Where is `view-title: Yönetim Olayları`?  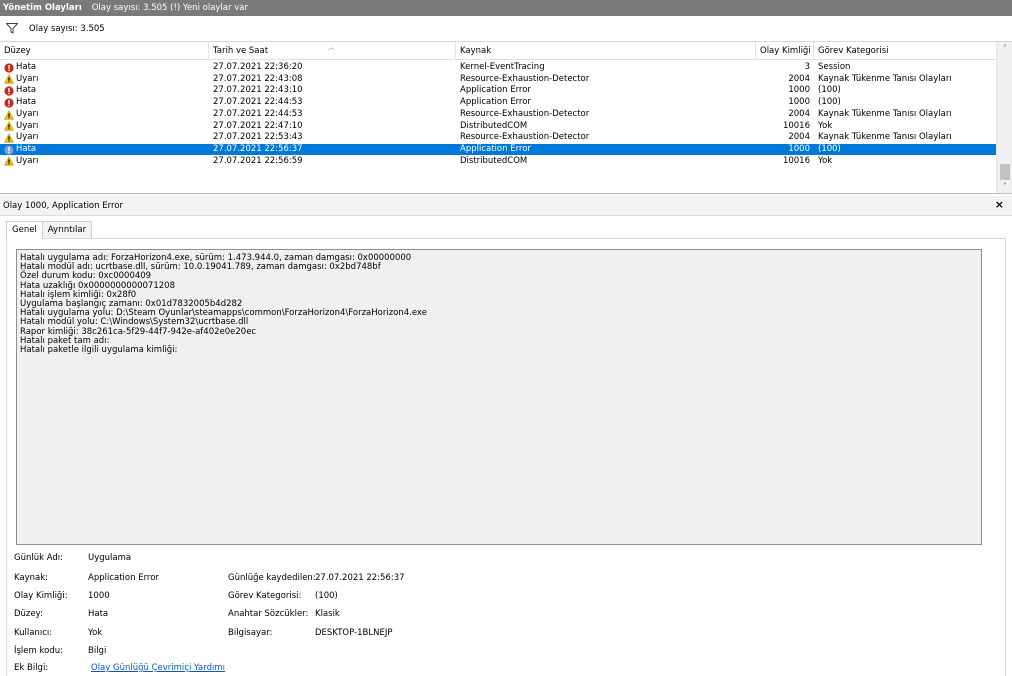
view-title: Yönetim Olayları is located at coordinates (42, 8).